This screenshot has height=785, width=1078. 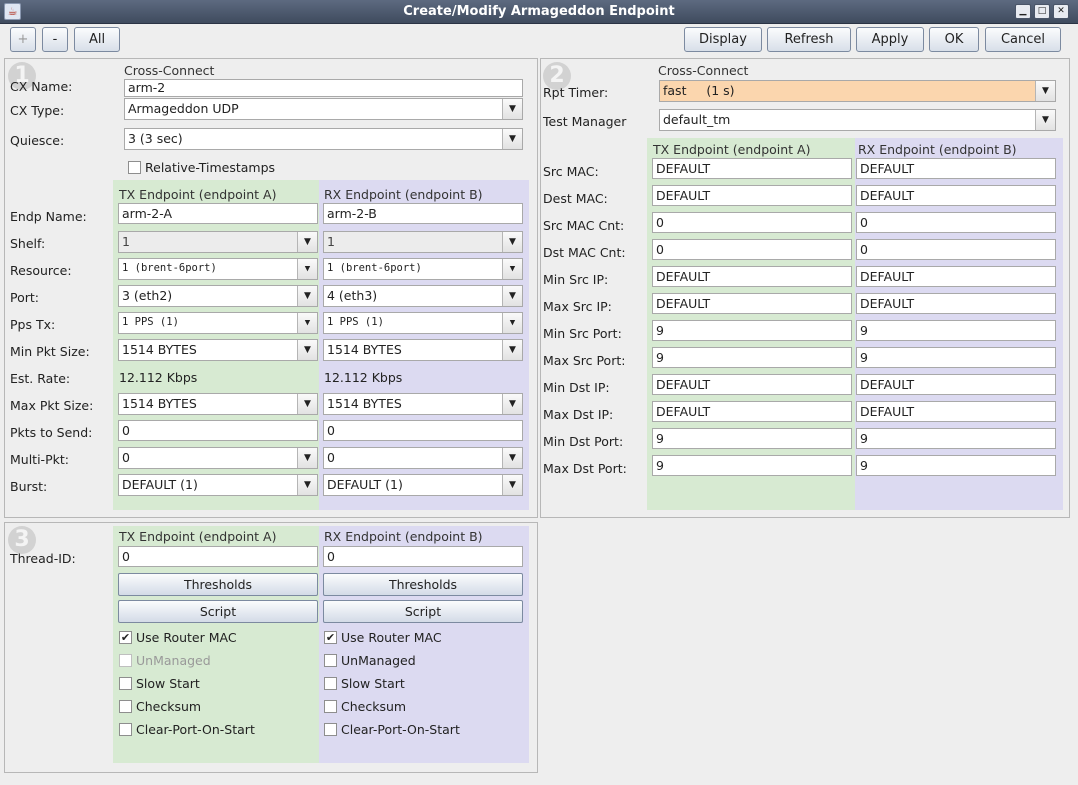 What do you see at coordinates (218, 296) in the screenshot?
I see `tx-port-select: 3 (eth2) ▼` at bounding box center [218, 296].